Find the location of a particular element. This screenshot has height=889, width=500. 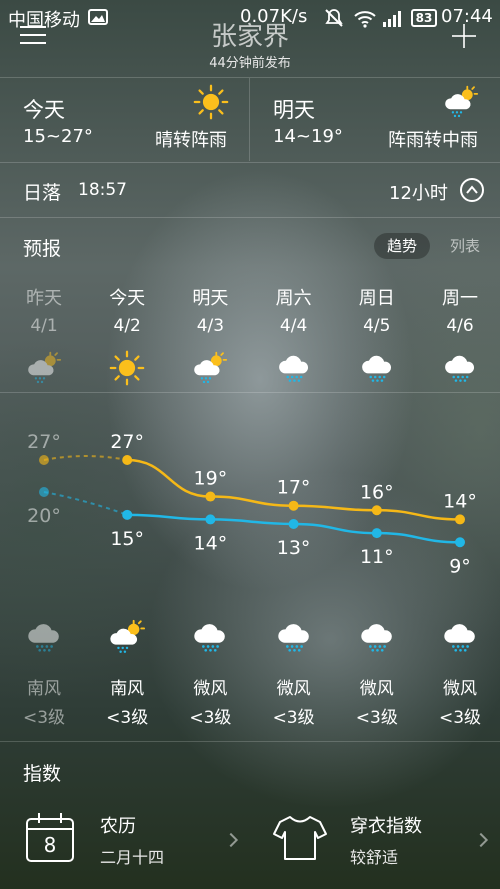

day-name: 周日 is located at coordinates (376, 298).